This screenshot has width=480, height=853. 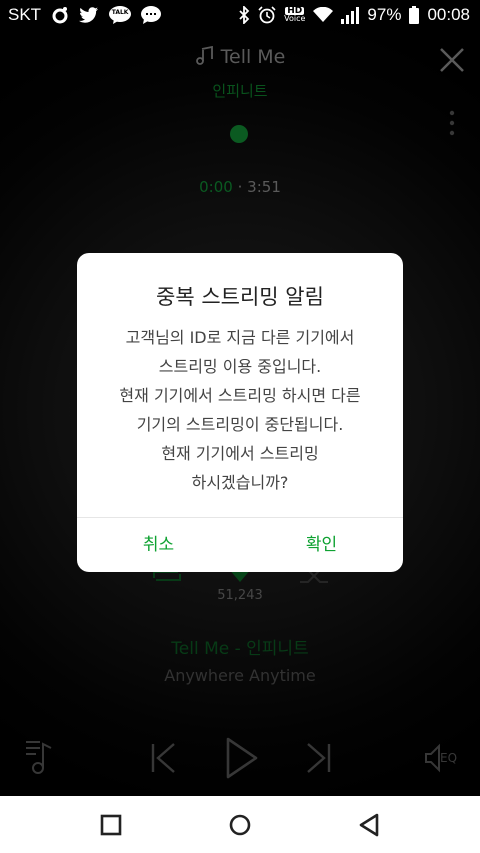 I want to click on status-bar: SKT TALK HD Voice 97% 00:08, so click(x=240, y=15).